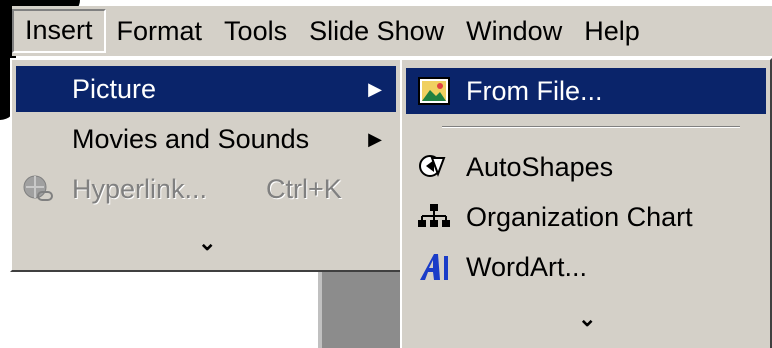  I want to click on menu-slide-show: Slide Show, so click(376, 31).